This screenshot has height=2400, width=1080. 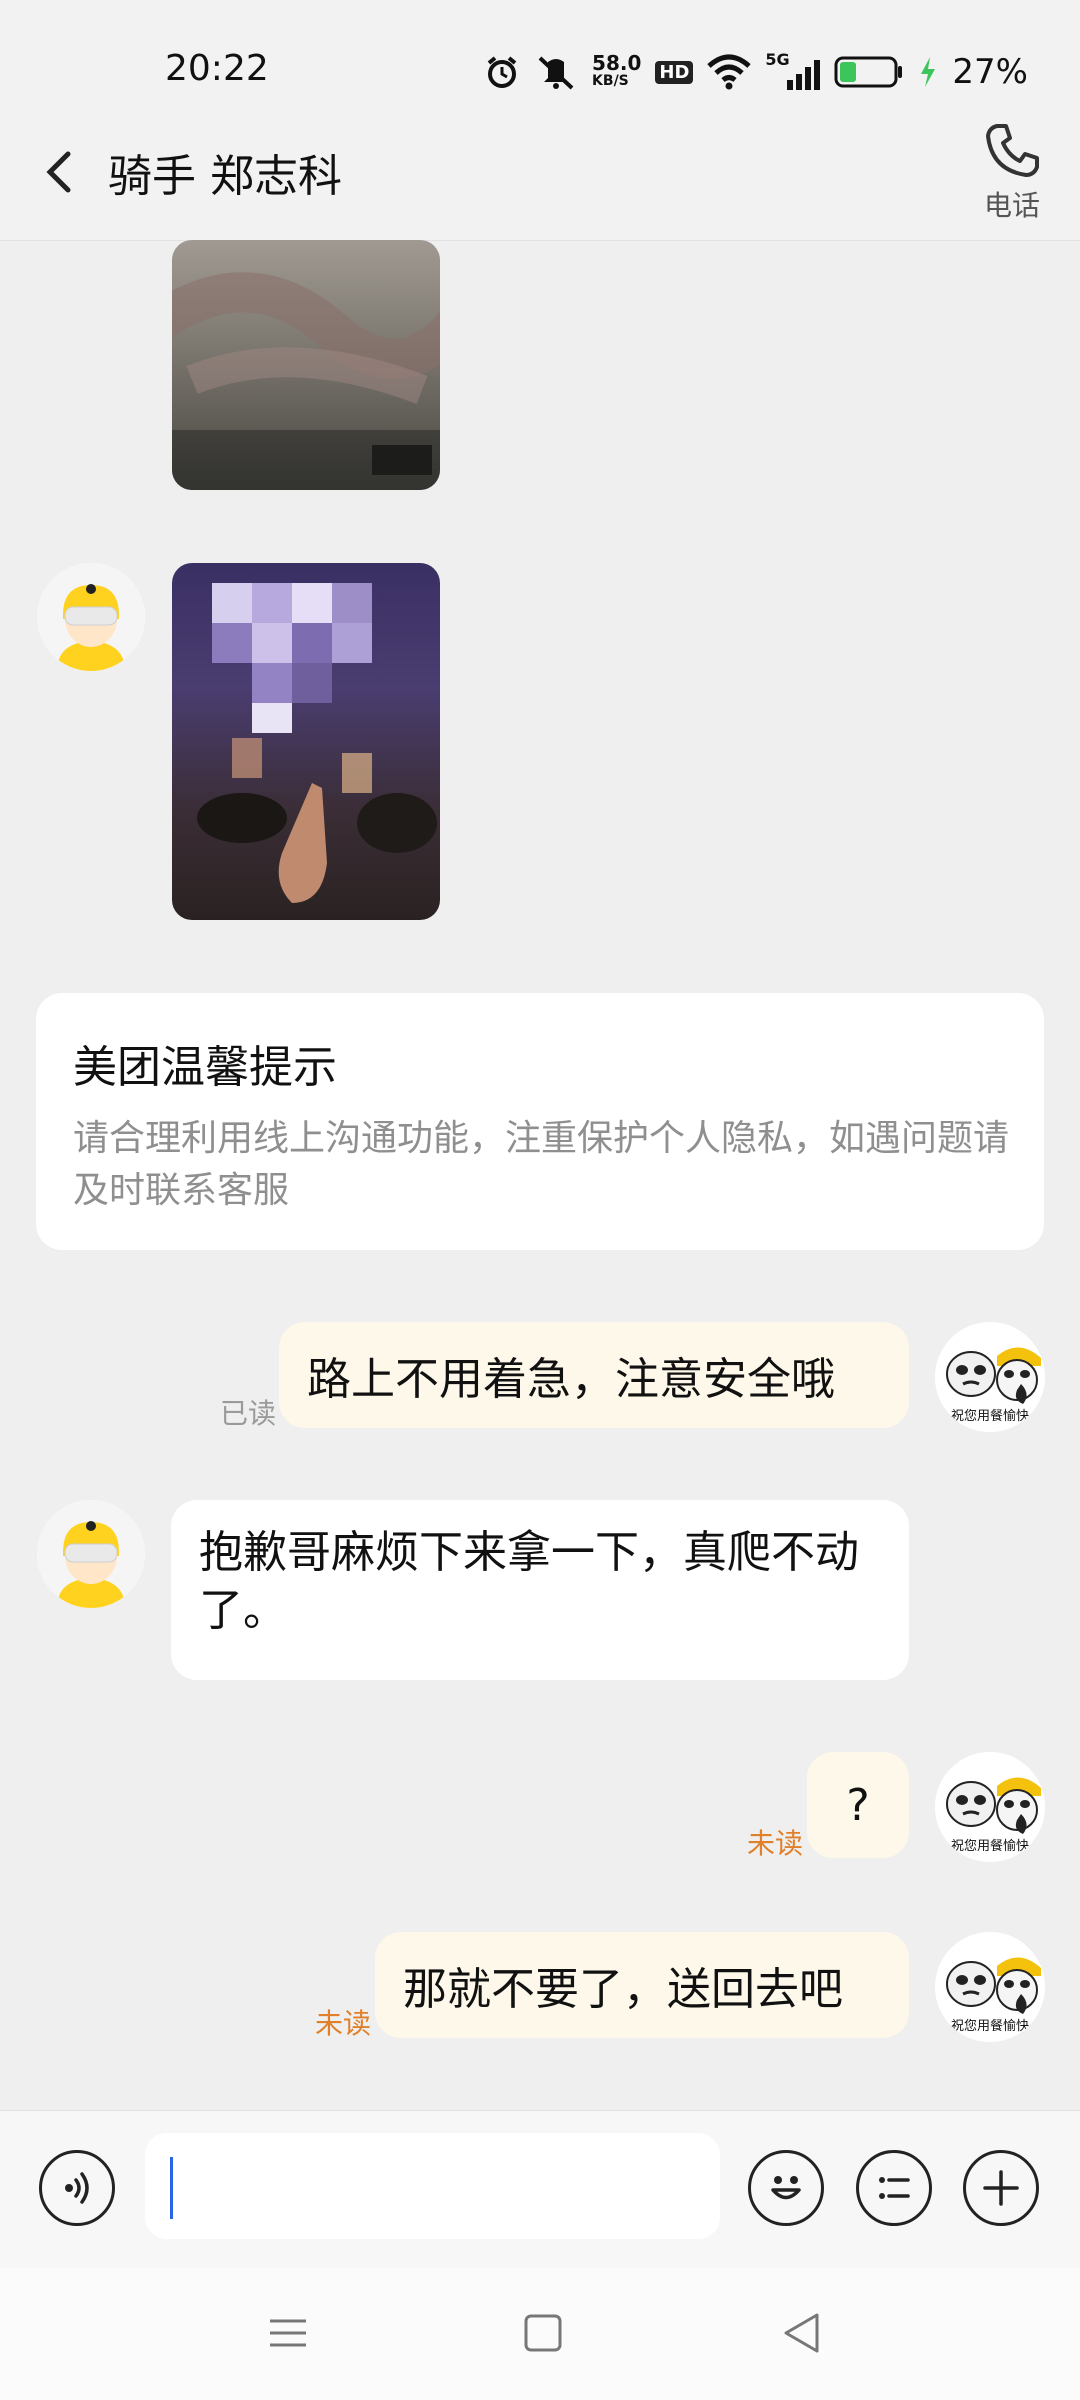 What do you see at coordinates (801, 2333) in the screenshot?
I see `back-nav-icon` at bounding box center [801, 2333].